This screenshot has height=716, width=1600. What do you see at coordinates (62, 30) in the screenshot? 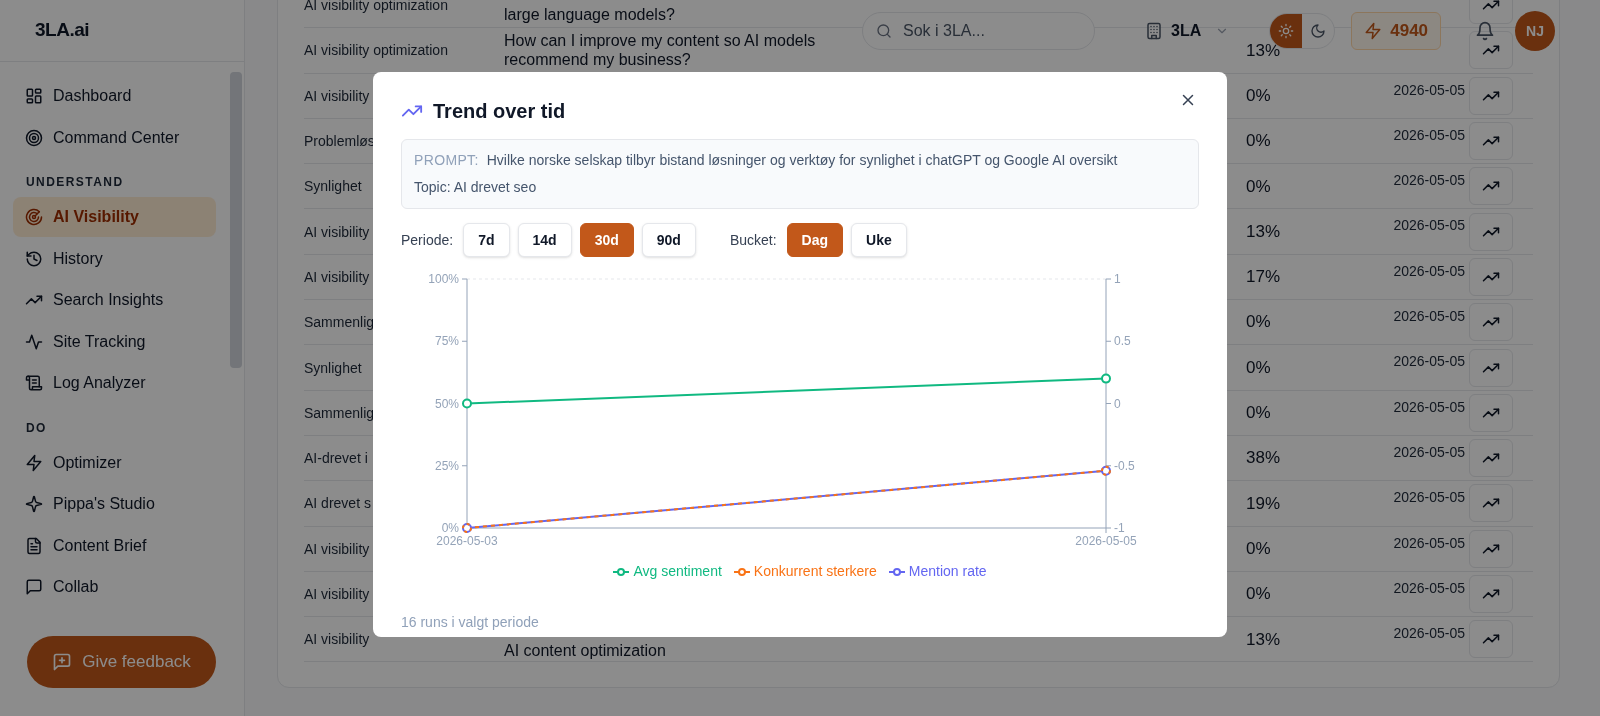
I see `logo: 3LA.ai` at bounding box center [62, 30].